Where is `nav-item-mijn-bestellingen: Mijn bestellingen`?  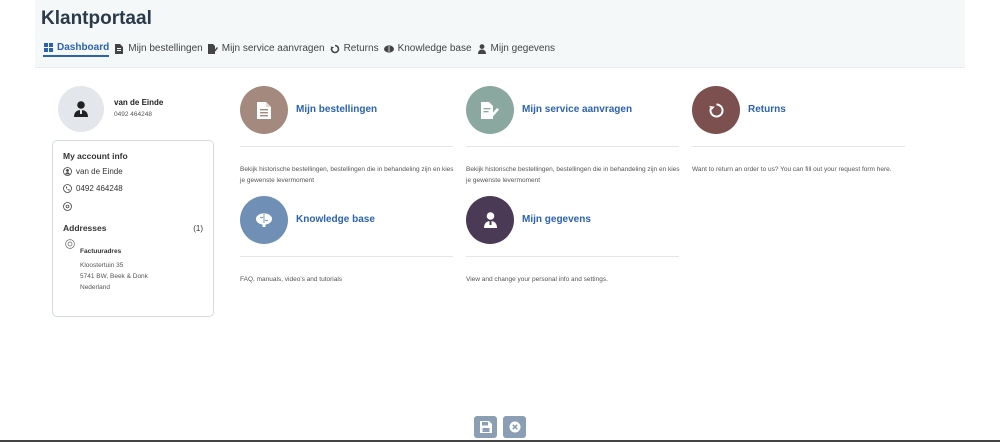
nav-item-mijn-bestellingen: Mijn bestellingen is located at coordinates (158, 49).